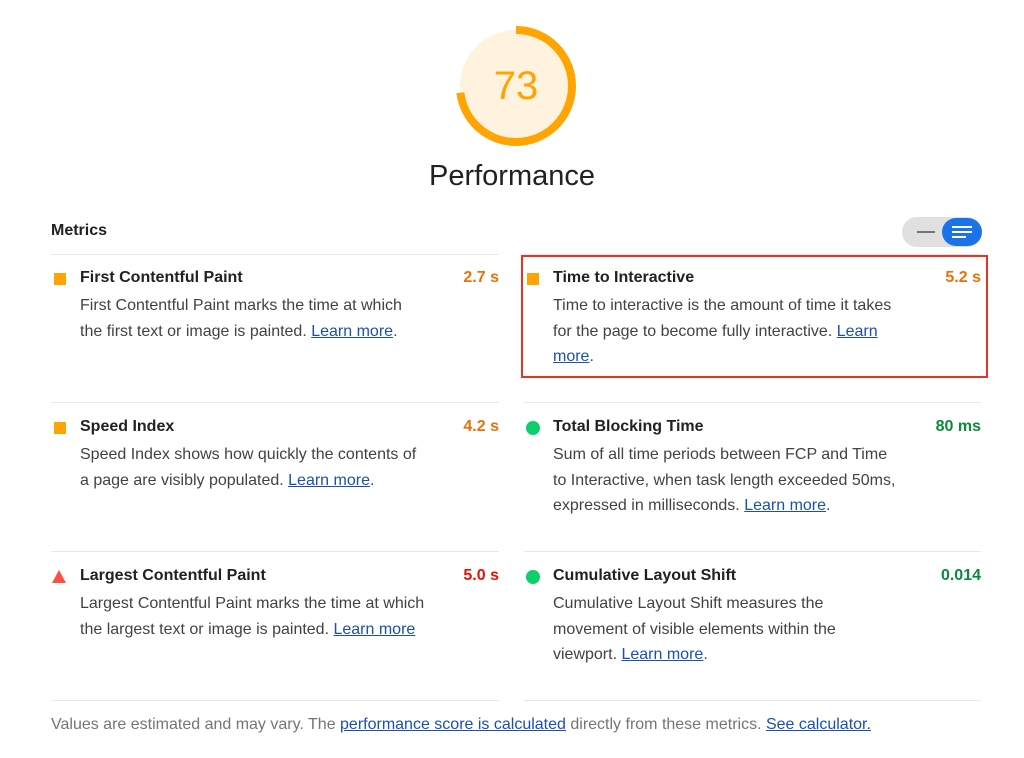  Describe the element at coordinates (79, 230) in the screenshot. I see `metrics-header: Metrics` at that location.